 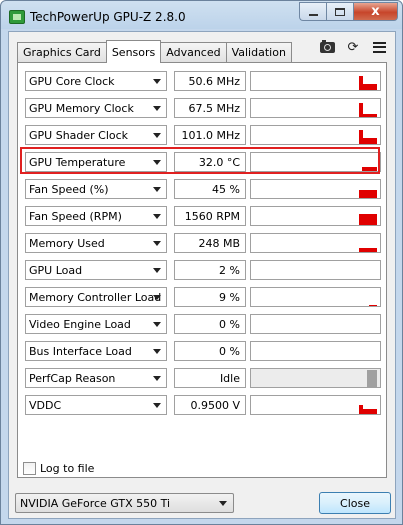 I want to click on sensor-label: GPU Shader Clock, so click(x=79, y=135).